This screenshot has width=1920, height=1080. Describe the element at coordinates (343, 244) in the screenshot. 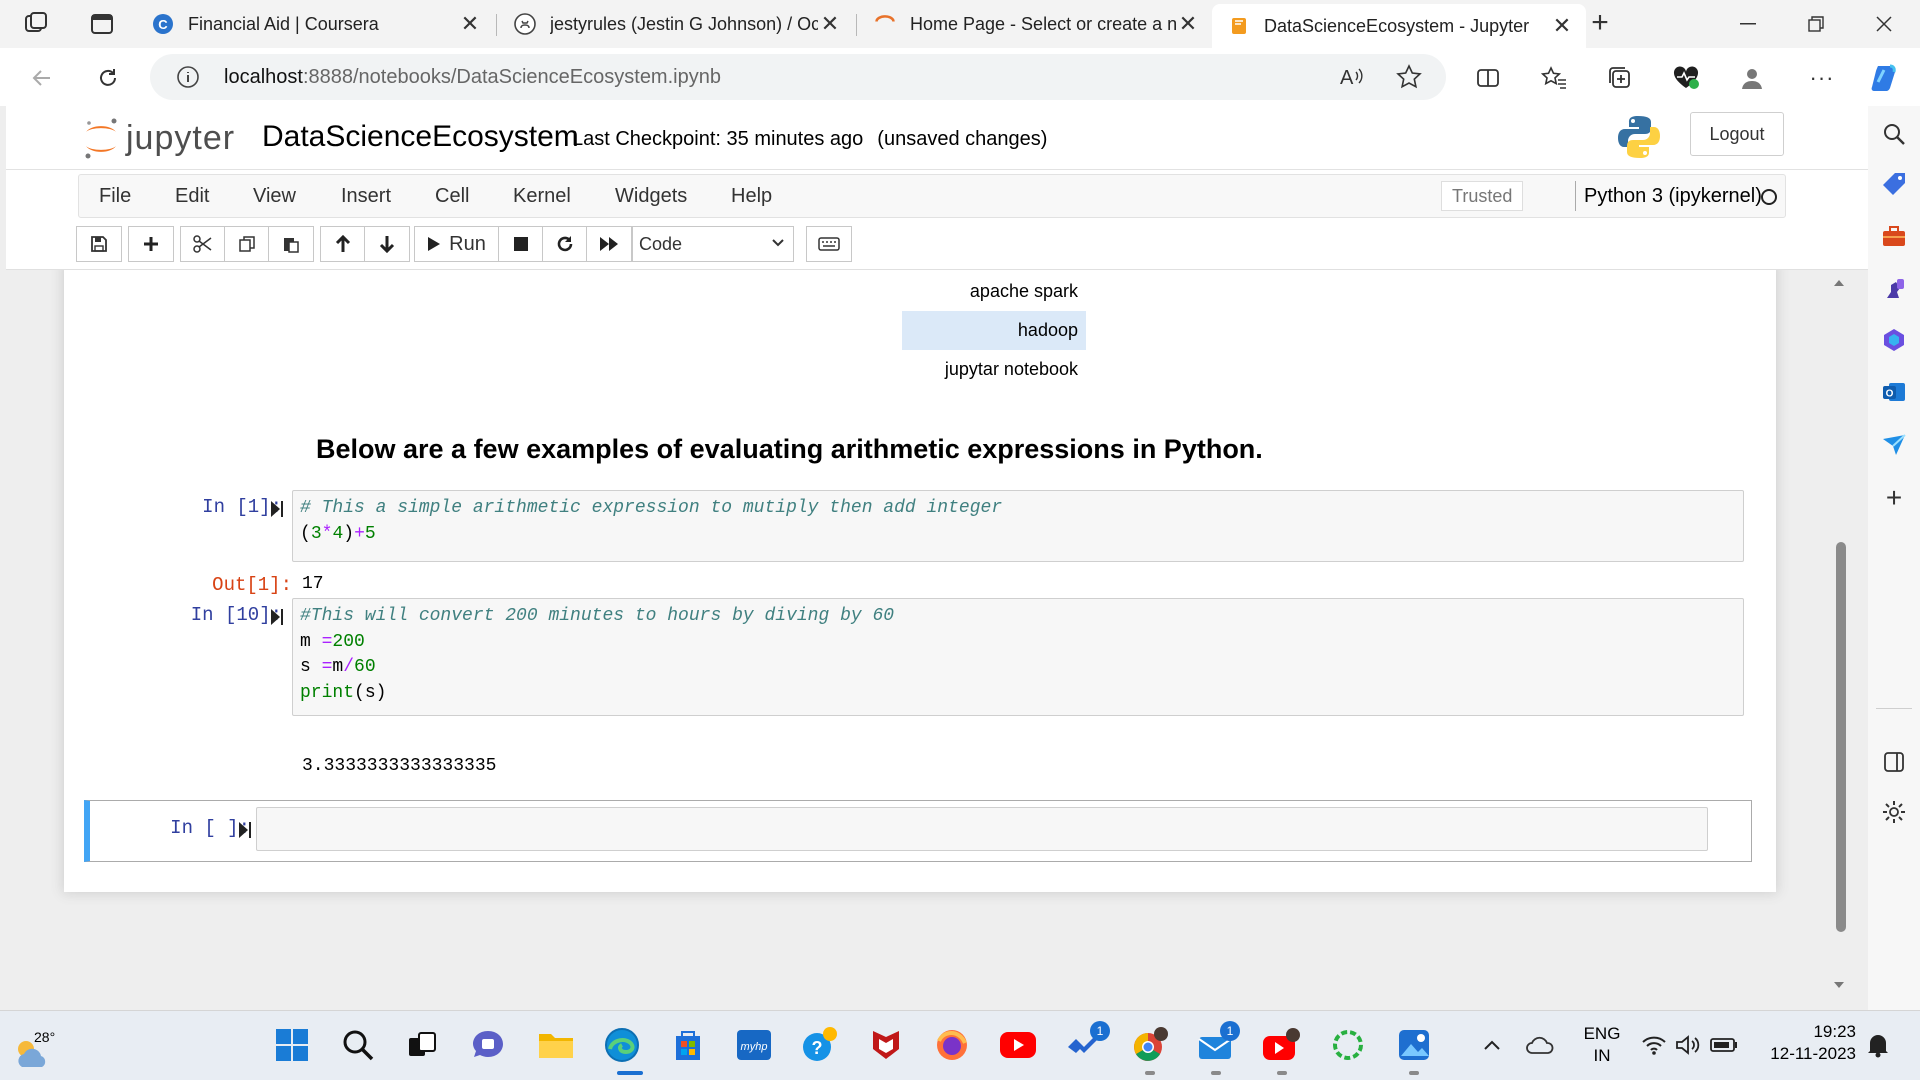

I see `move-up-arrow-icon` at that location.